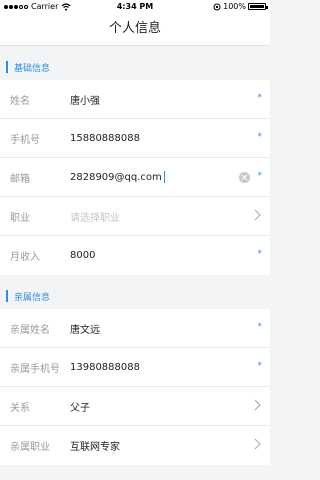 The image size is (320, 480). I want to click on email-input: 2828909@qq.com, so click(117, 177).